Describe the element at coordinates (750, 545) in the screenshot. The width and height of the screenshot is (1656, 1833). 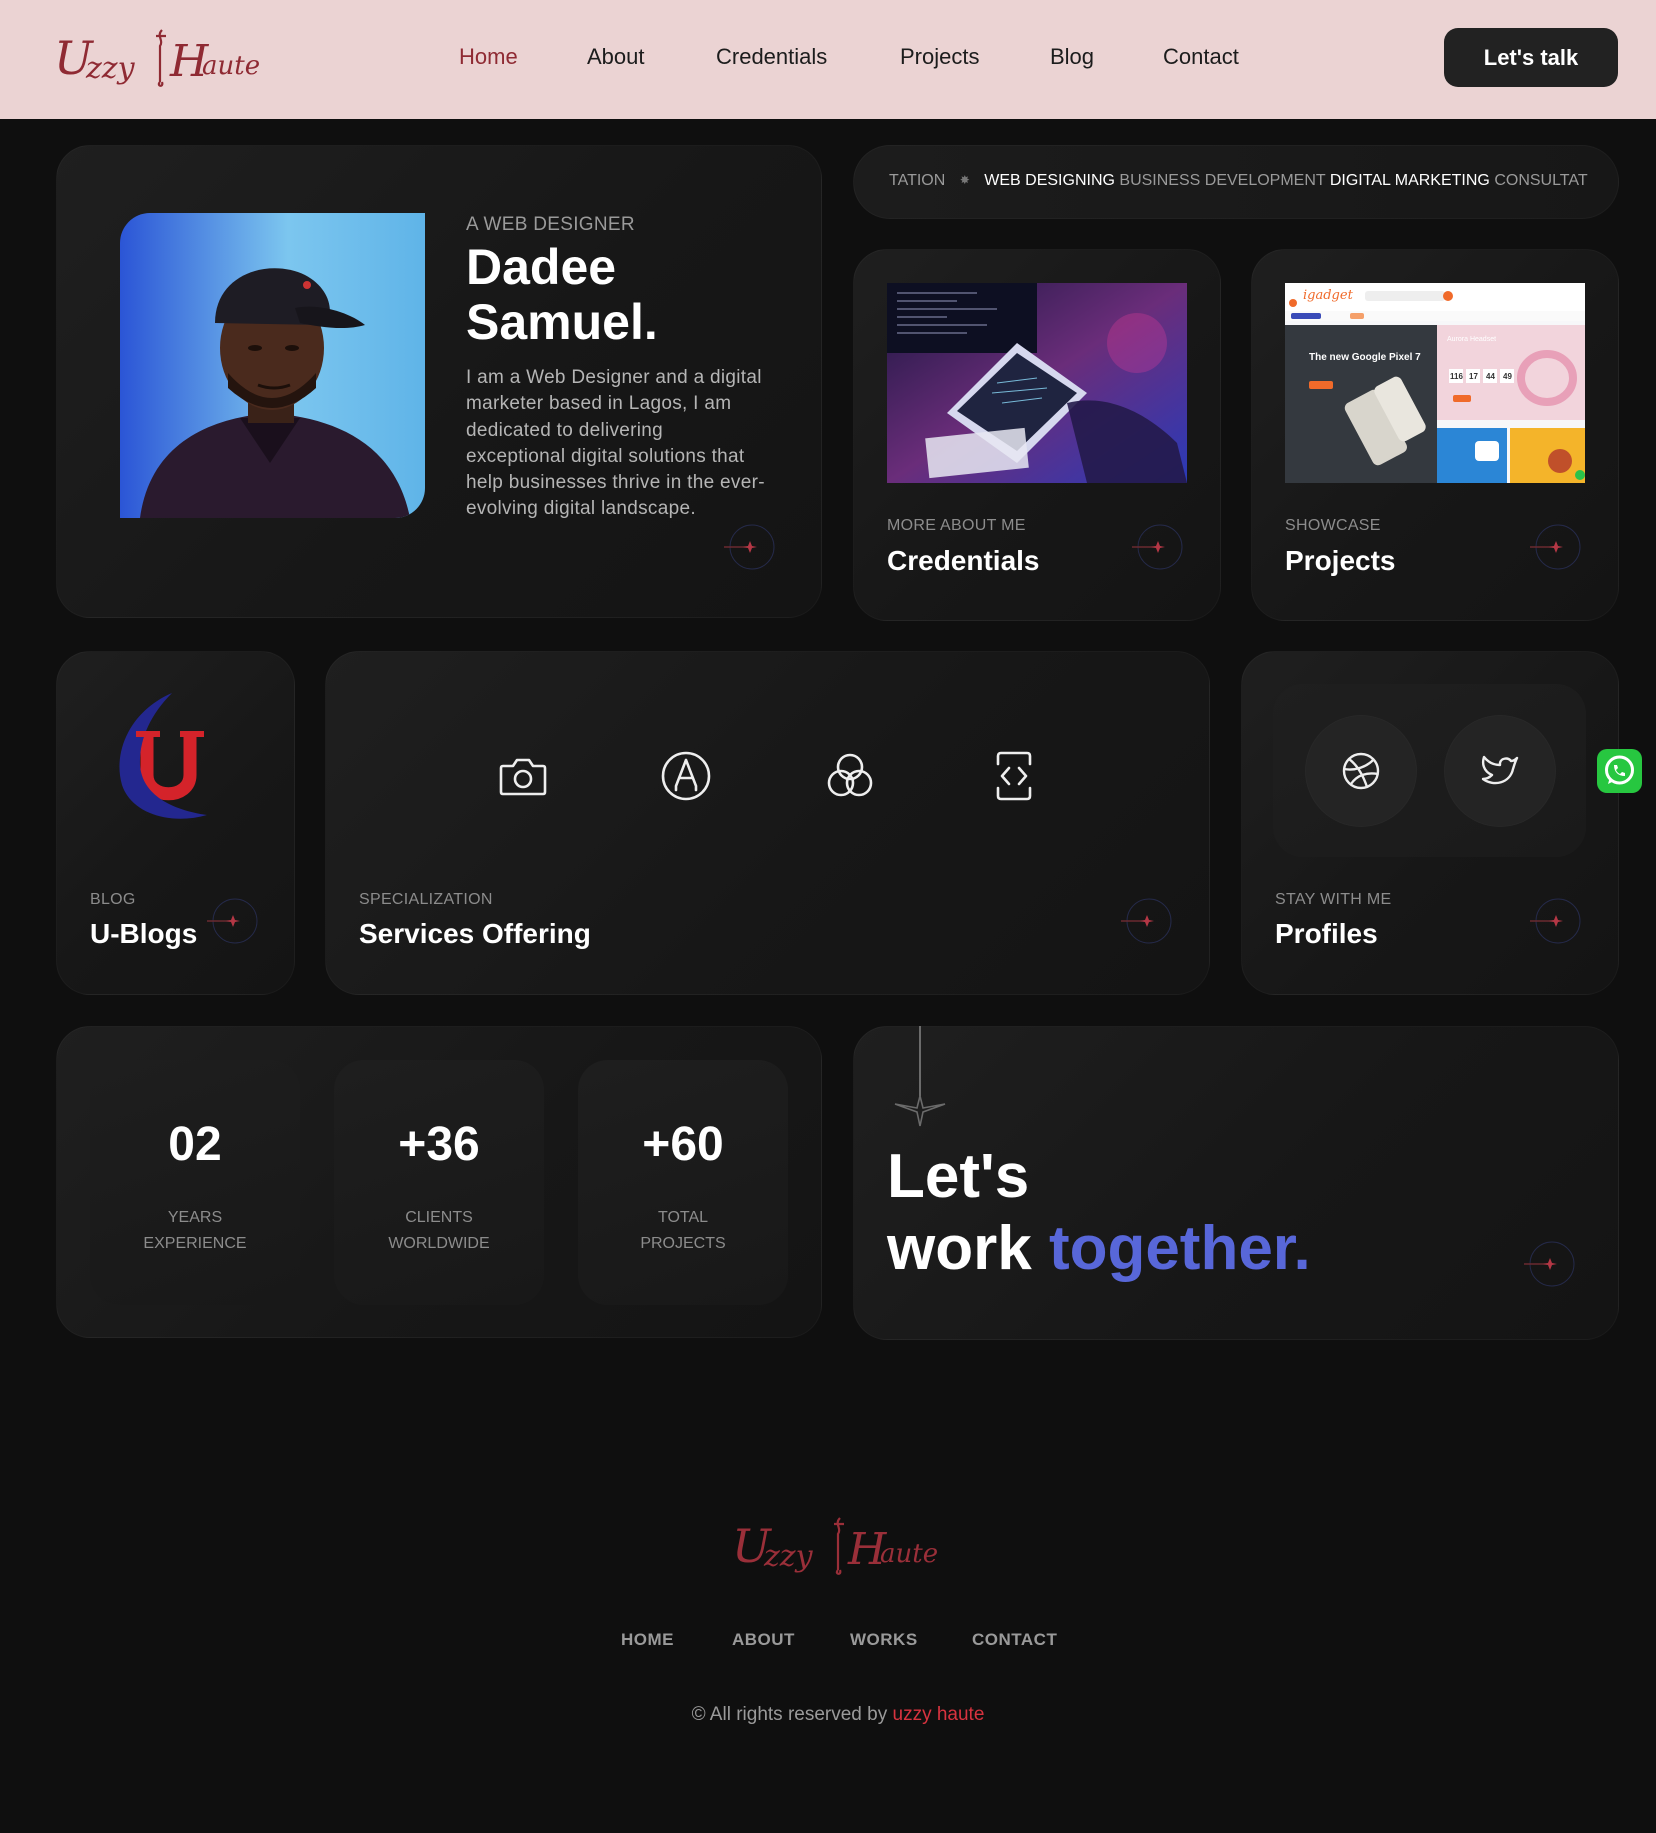
I see `hero-sparkle-icon` at that location.